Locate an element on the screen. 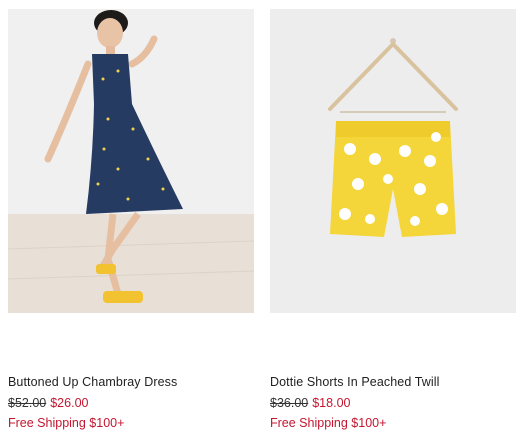  original-price: $52.00 is located at coordinates (27, 403).